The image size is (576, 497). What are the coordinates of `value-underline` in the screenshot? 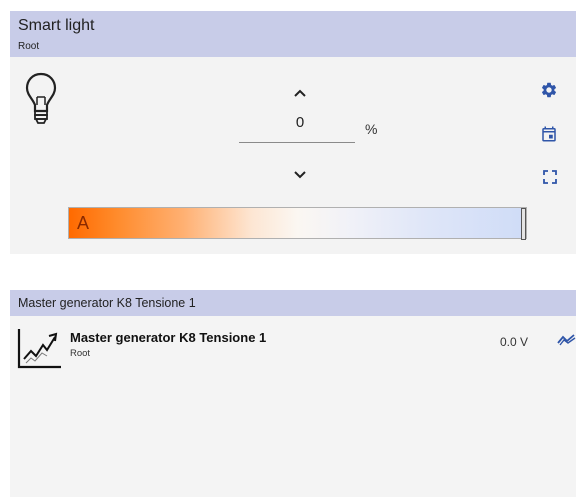 It's located at (297, 142).